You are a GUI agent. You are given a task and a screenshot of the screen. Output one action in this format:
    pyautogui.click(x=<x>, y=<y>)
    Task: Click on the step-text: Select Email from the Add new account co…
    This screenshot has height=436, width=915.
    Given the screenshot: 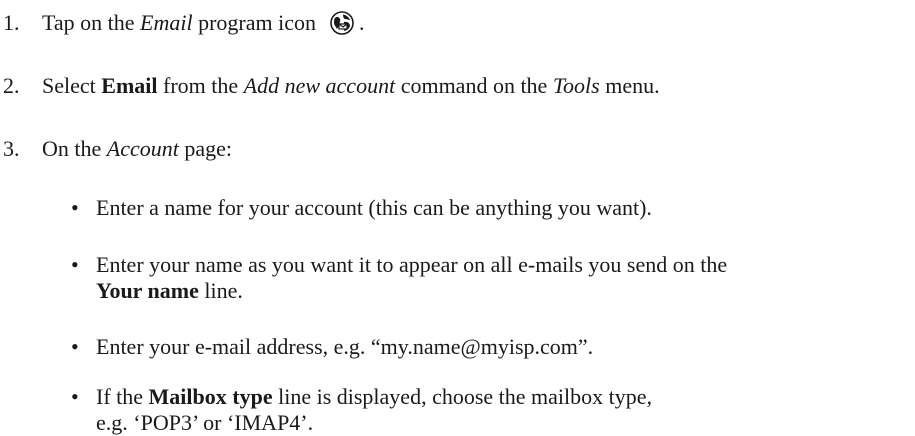 What is the action you would take?
    pyautogui.click(x=351, y=85)
    